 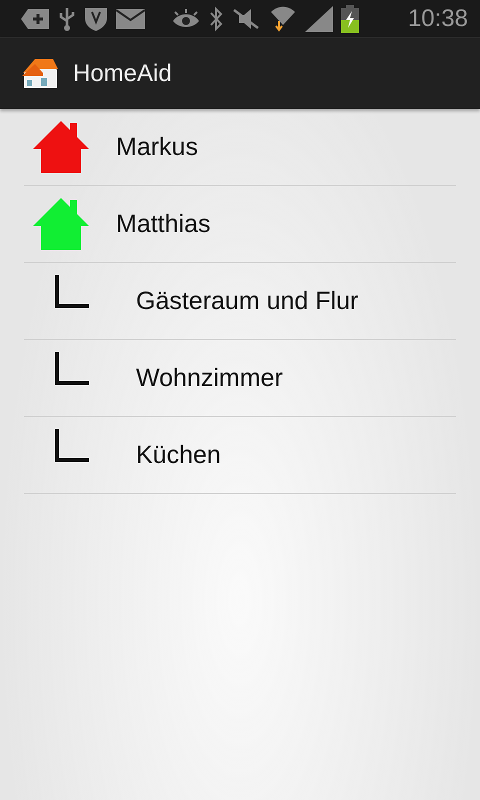 I want to click on eye-icon, so click(x=186, y=19).